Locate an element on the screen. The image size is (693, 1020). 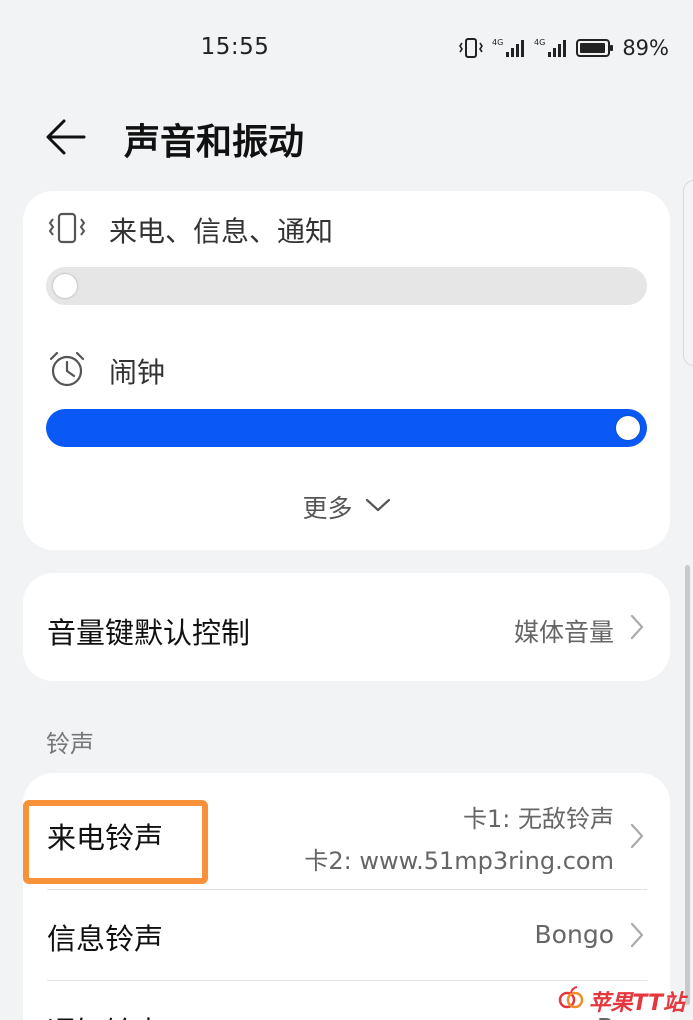
more-label: 更多 is located at coordinates (327, 508).